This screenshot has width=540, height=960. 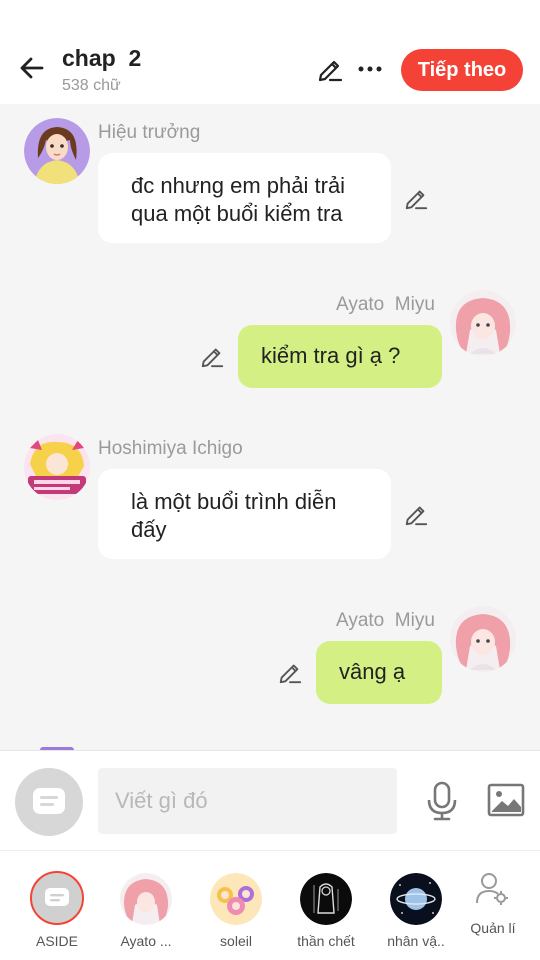 What do you see at coordinates (149, 132) in the screenshot?
I see `speaker-name: Hiệu trưởng` at bounding box center [149, 132].